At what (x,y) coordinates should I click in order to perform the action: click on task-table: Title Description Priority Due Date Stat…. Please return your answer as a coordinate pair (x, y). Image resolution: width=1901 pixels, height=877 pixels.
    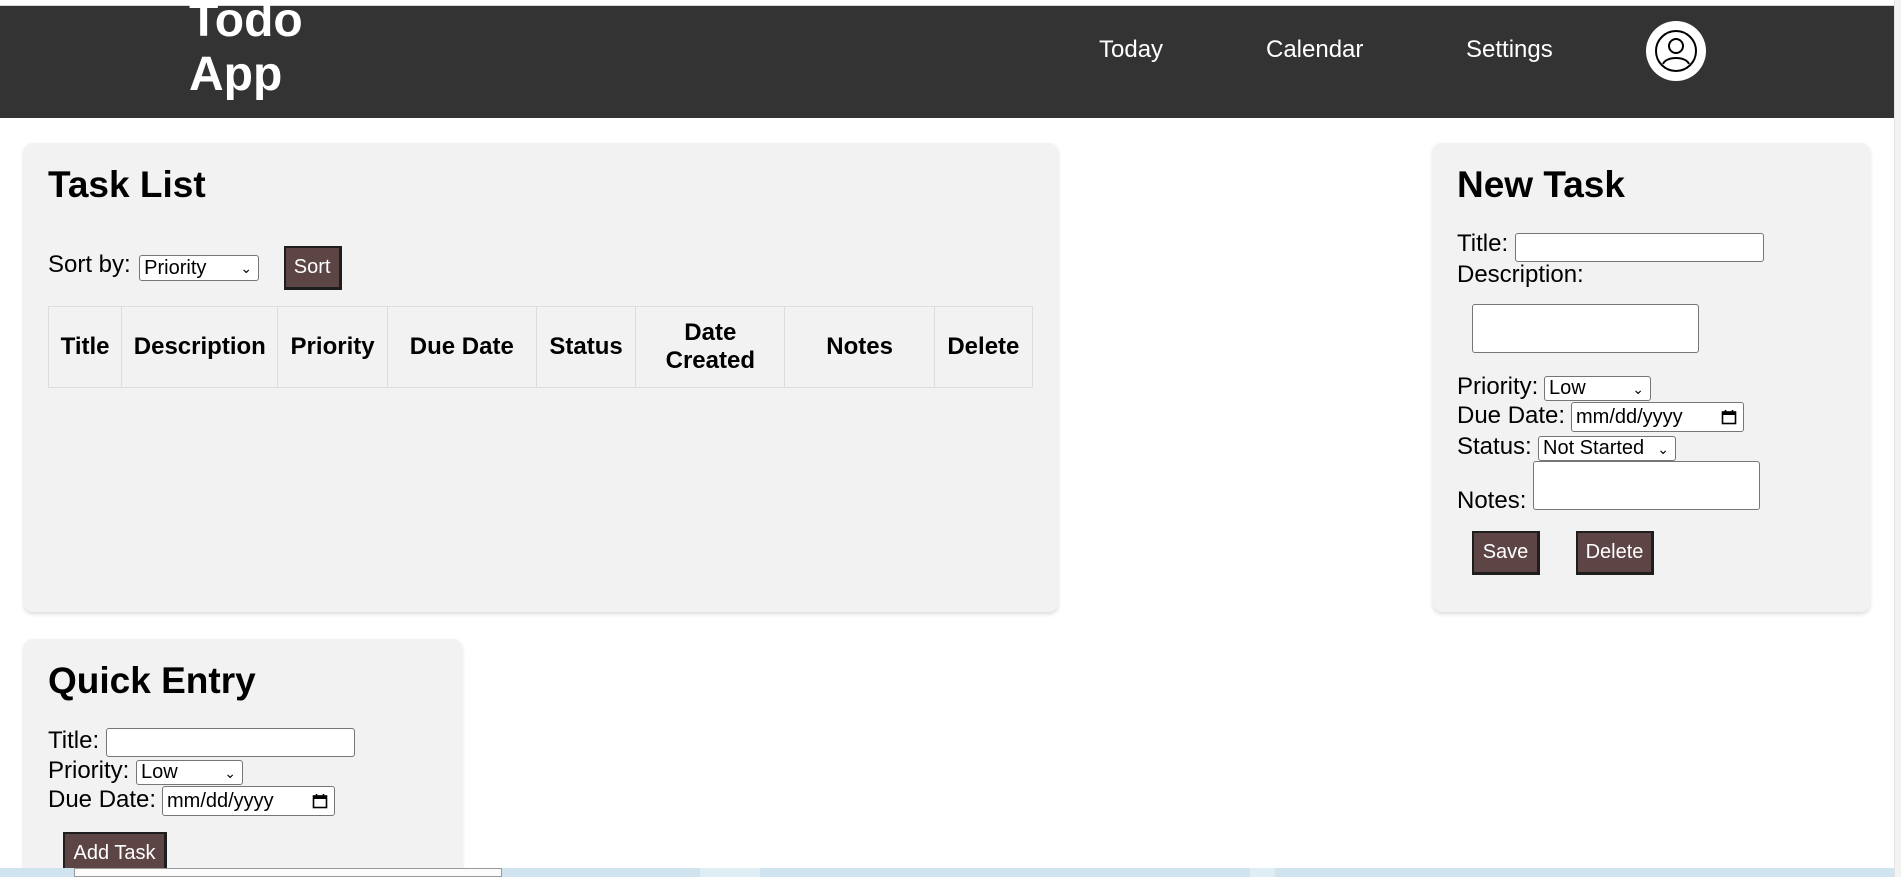
    Looking at the image, I should click on (540, 347).